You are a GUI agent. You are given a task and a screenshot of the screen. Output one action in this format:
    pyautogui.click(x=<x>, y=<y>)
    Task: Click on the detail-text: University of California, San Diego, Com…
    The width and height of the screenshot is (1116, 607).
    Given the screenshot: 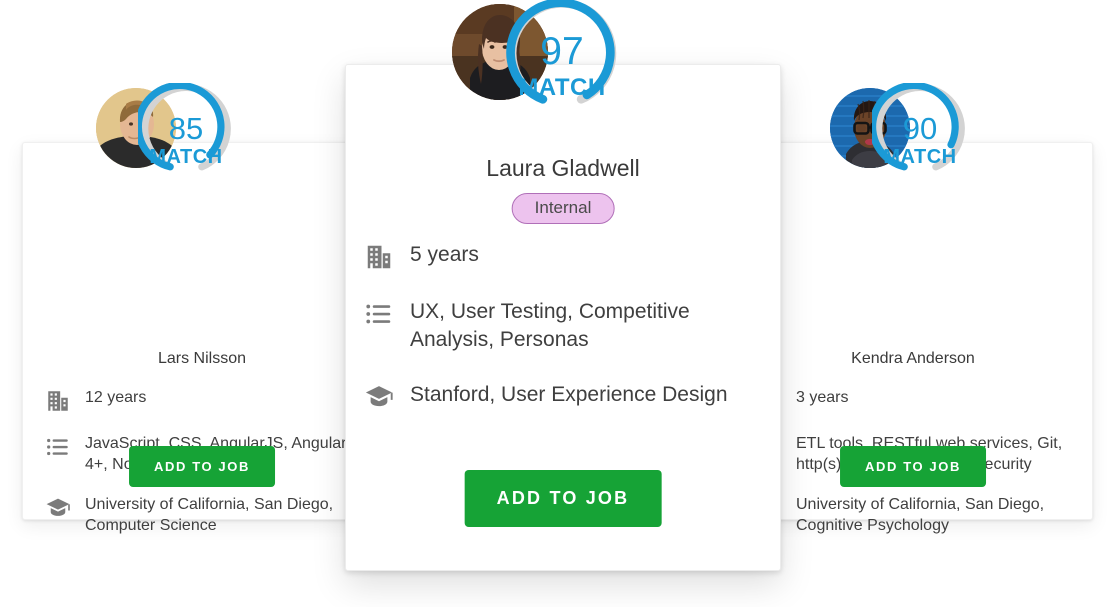 What is the action you would take?
    pyautogui.click(x=209, y=515)
    